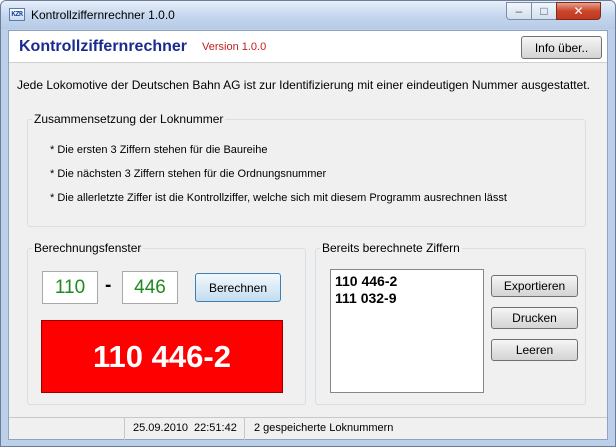  I want to click on clear-button: Leeren, so click(534, 350).